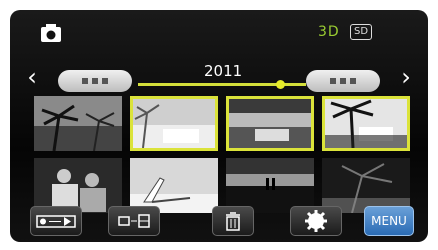  I want to click on sd-card-indicator: SD, so click(361, 32).